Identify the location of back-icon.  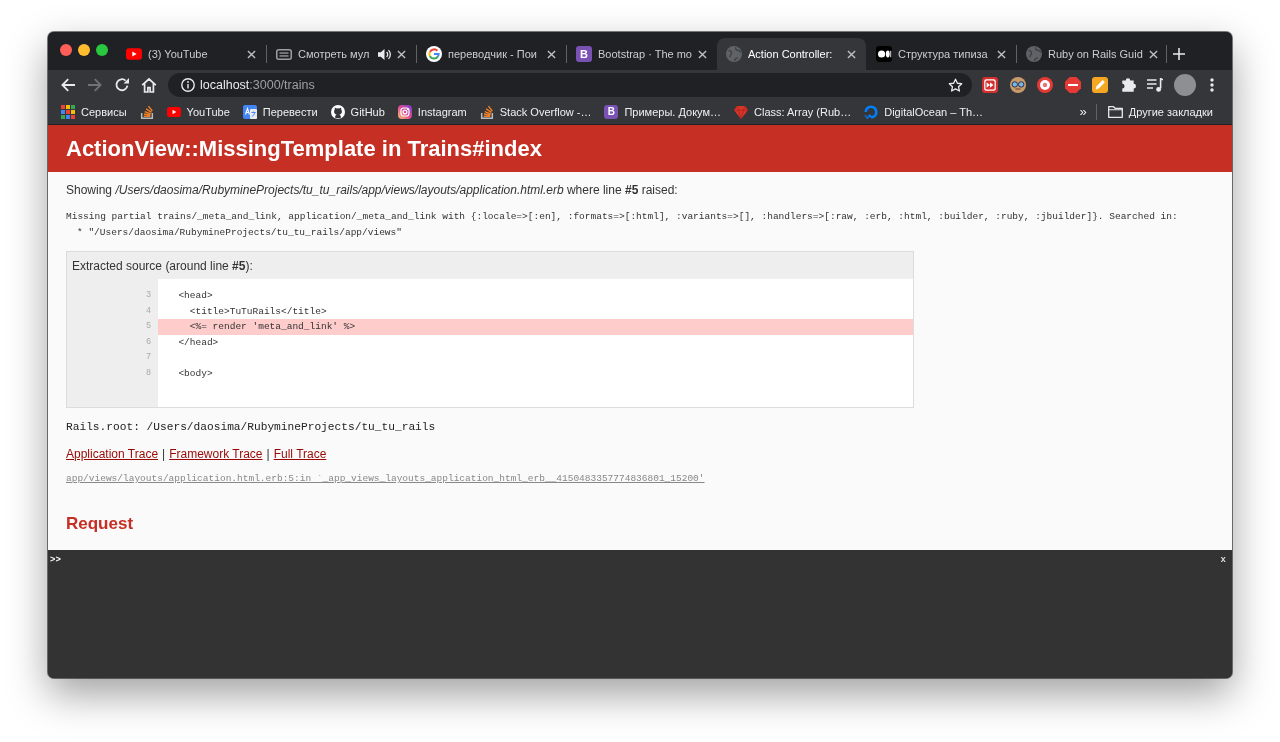
(68, 85).